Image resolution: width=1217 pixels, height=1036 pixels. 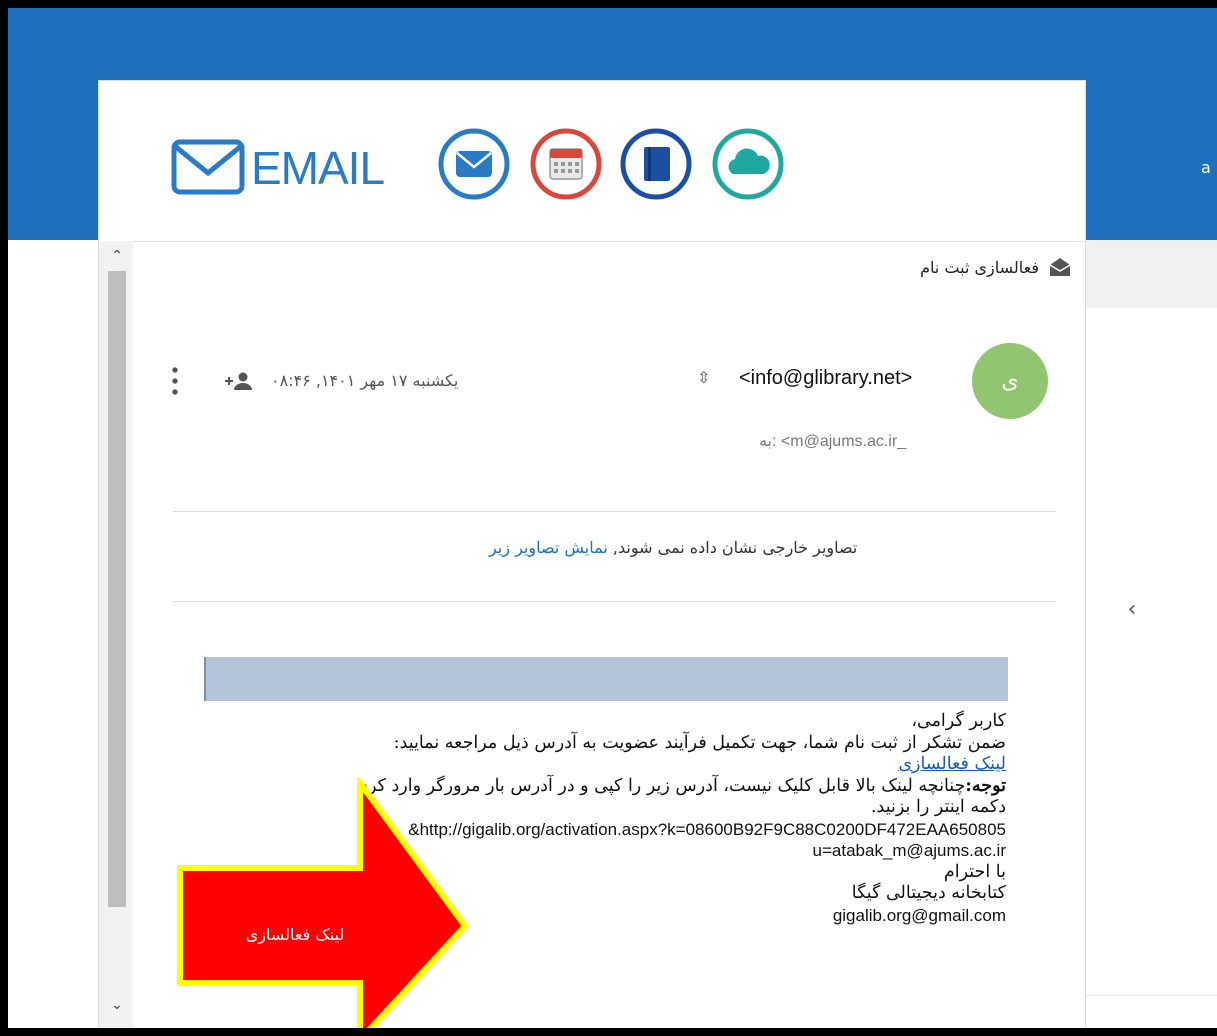 I want to click on avatar-initial: ی, so click(x=1010, y=381).